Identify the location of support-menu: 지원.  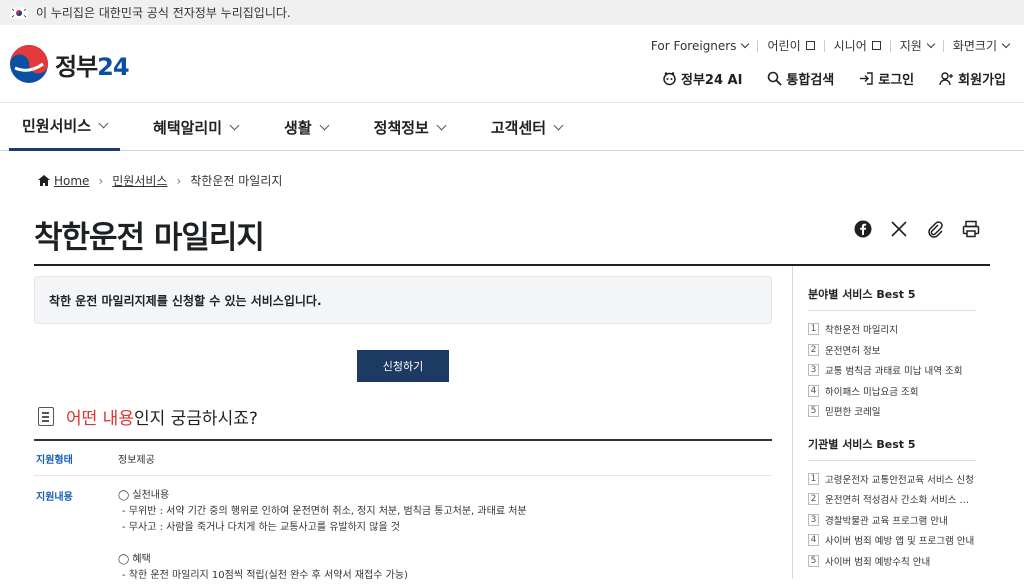
(917, 45).